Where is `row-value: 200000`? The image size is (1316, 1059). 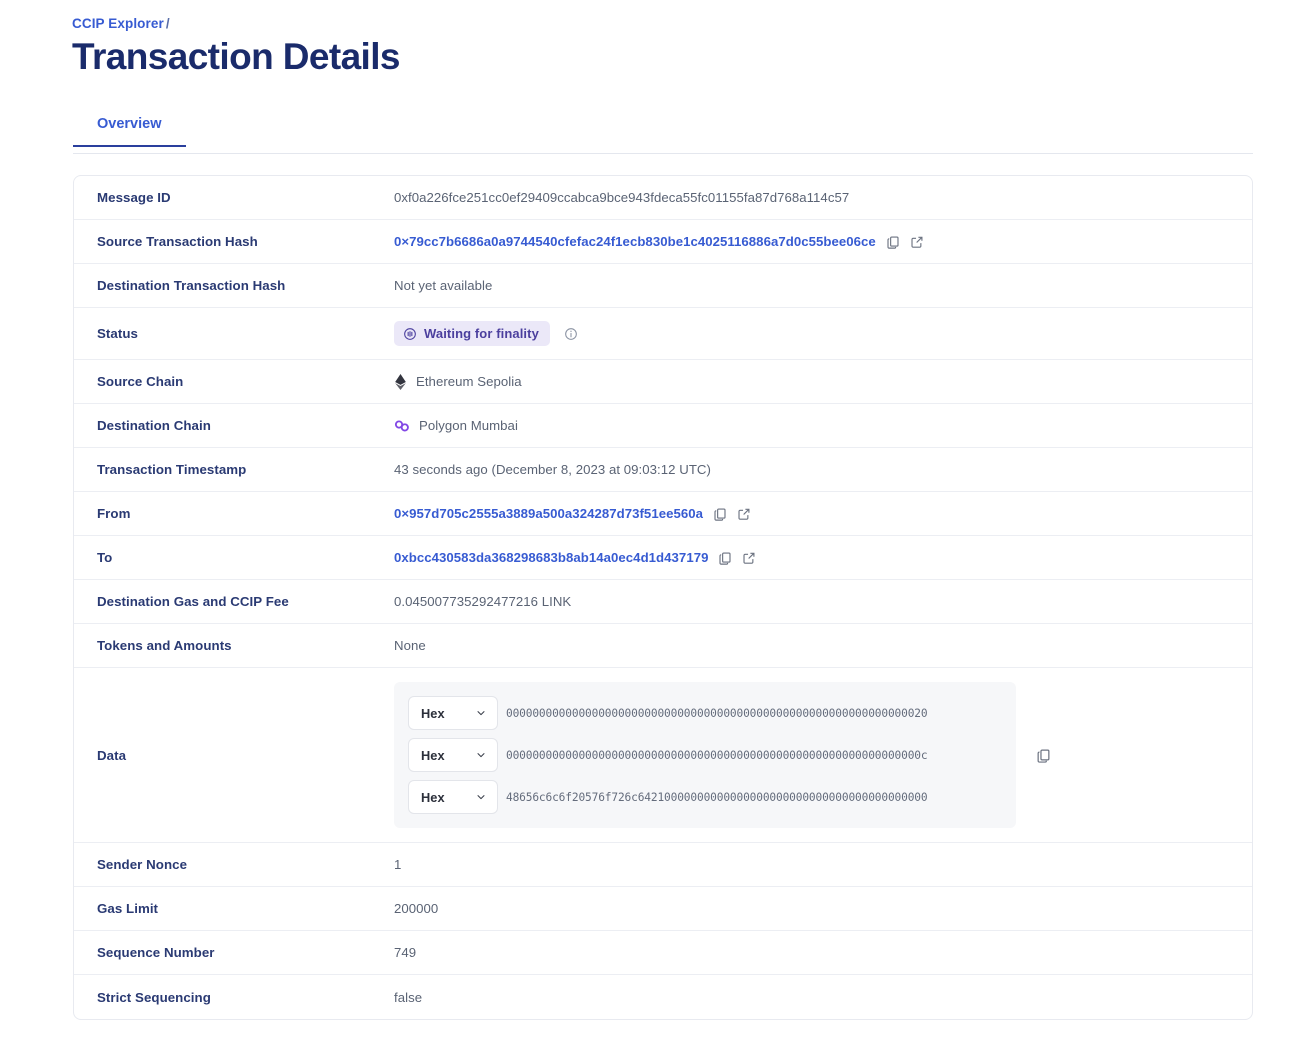 row-value: 200000 is located at coordinates (823, 908).